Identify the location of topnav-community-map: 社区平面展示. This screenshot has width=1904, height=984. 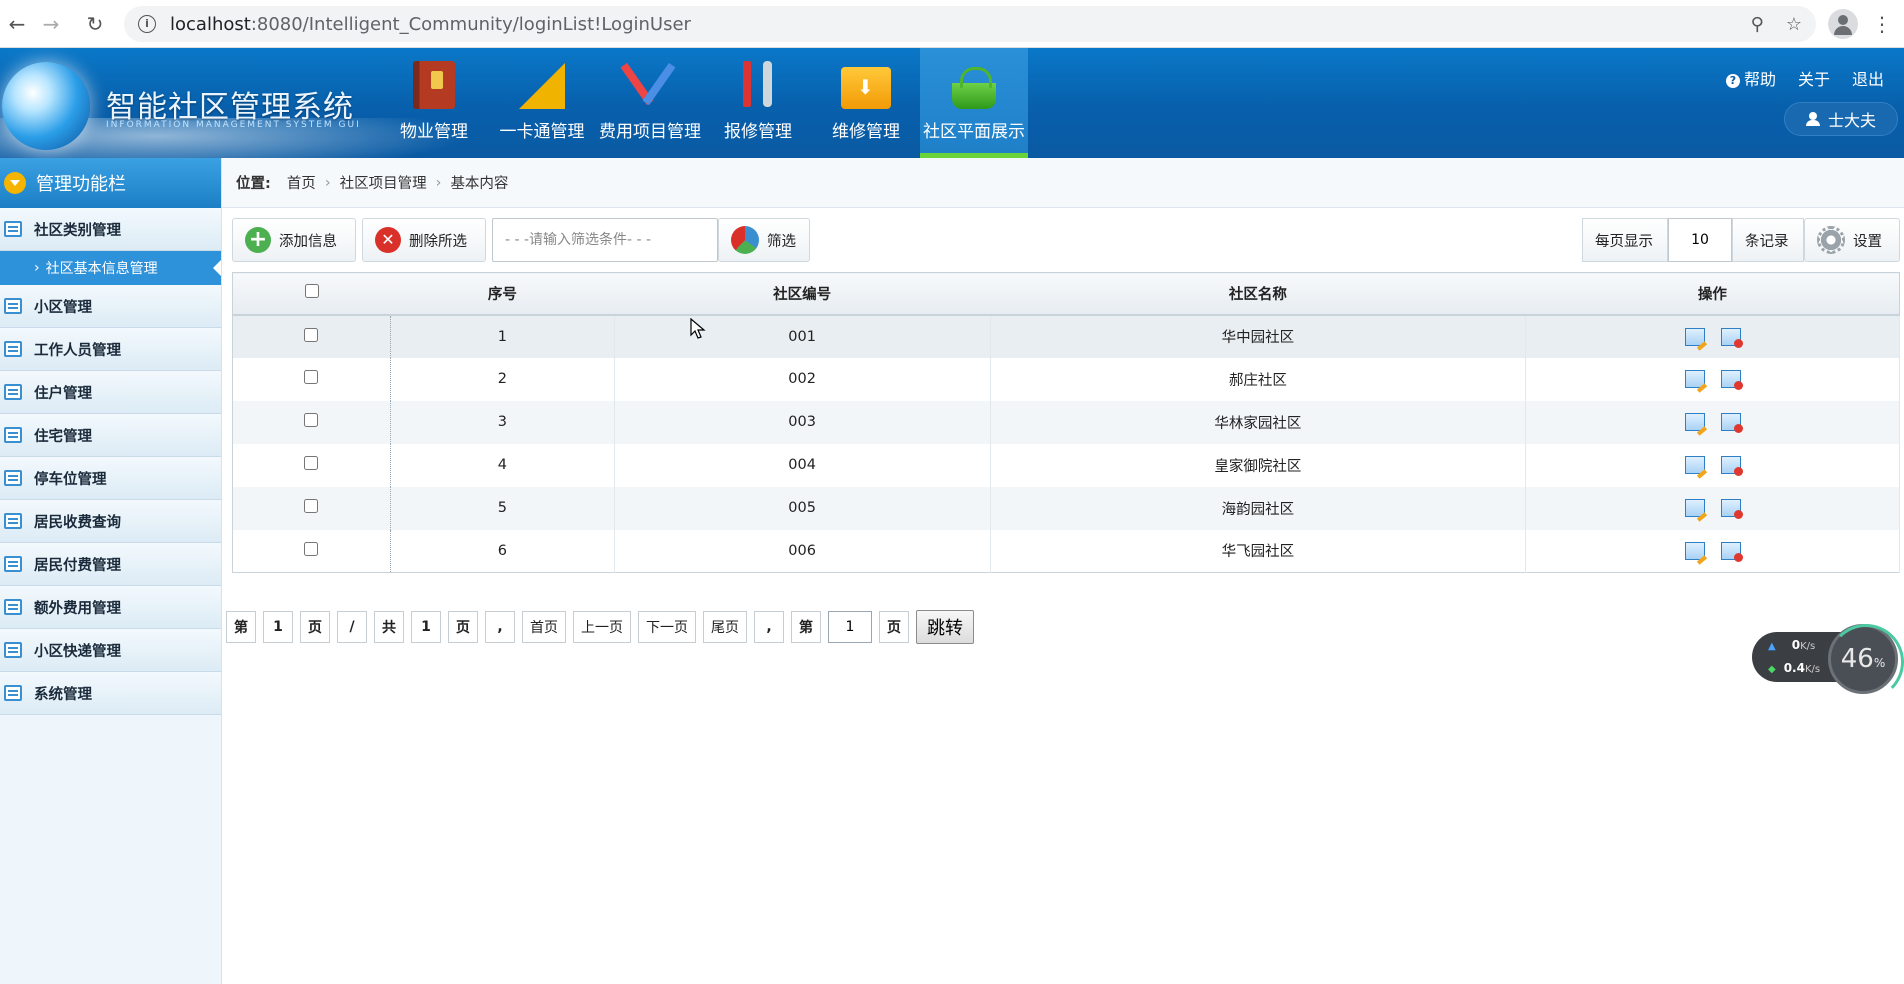
(974, 103).